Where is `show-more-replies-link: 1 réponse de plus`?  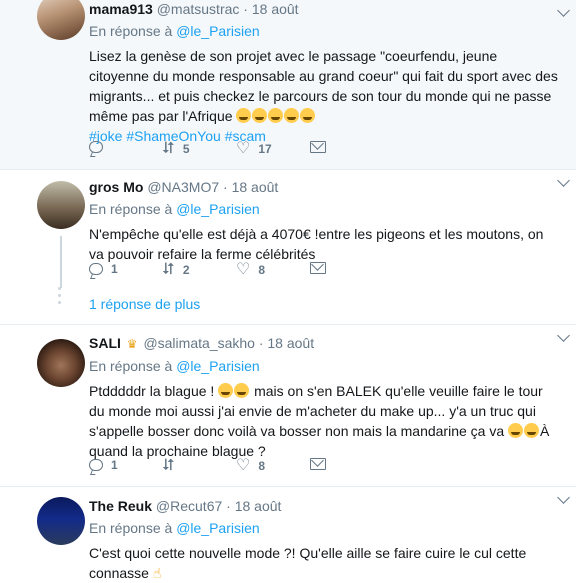 show-more-replies-link: 1 réponse de plus is located at coordinates (144, 304).